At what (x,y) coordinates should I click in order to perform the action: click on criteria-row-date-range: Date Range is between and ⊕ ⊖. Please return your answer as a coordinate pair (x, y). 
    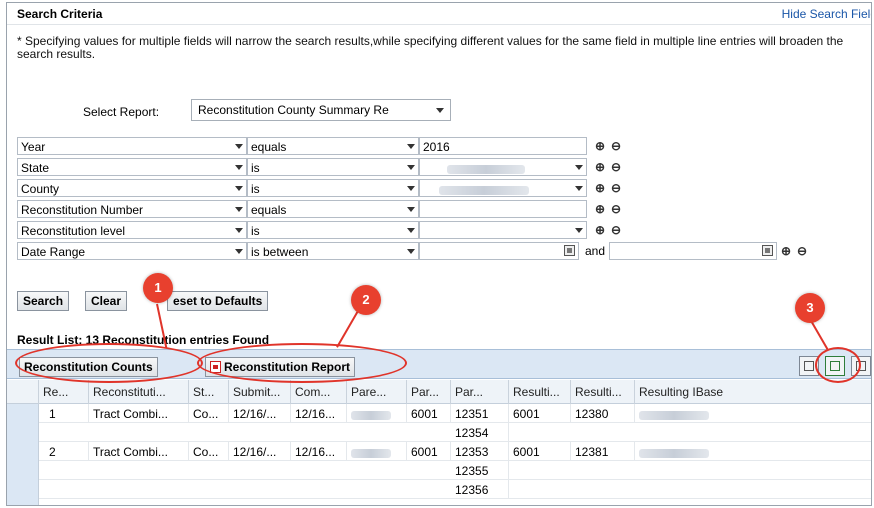
    Looking at the image, I should click on (442, 251).